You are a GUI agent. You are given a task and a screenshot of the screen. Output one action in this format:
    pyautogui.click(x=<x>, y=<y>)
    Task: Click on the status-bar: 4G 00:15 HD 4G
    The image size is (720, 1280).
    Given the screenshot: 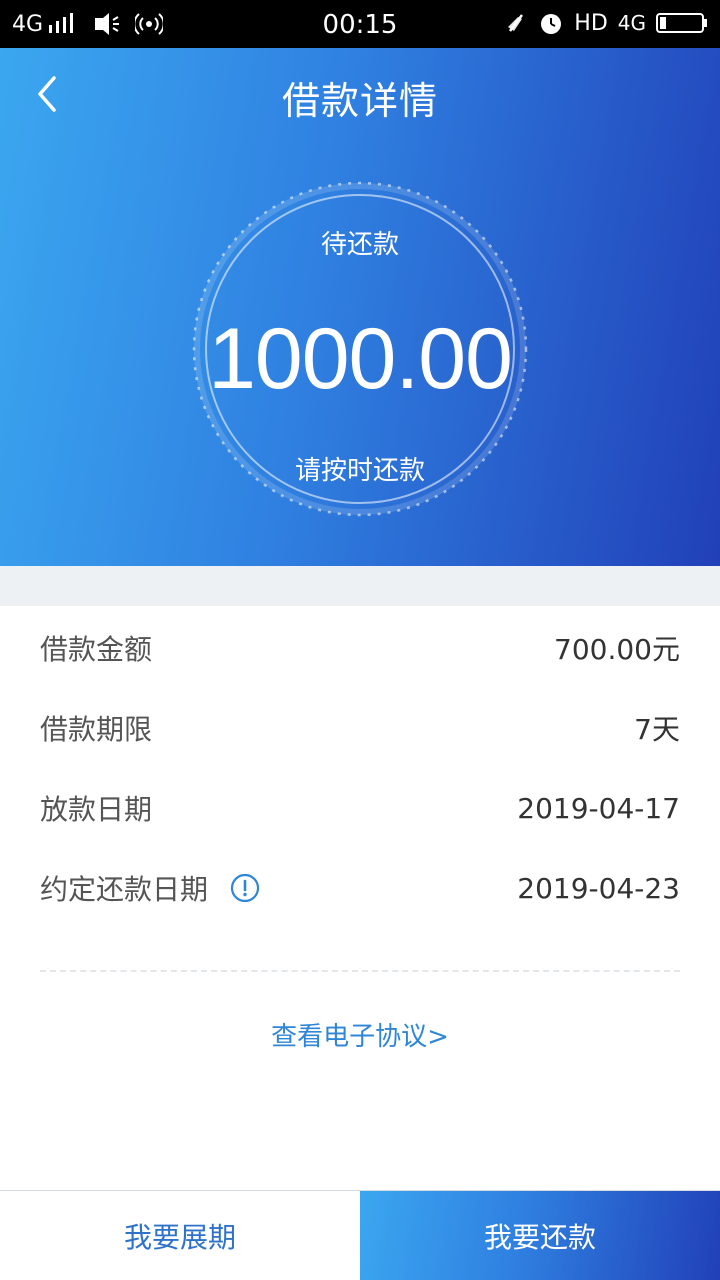 What is the action you would take?
    pyautogui.click(x=360, y=24)
    